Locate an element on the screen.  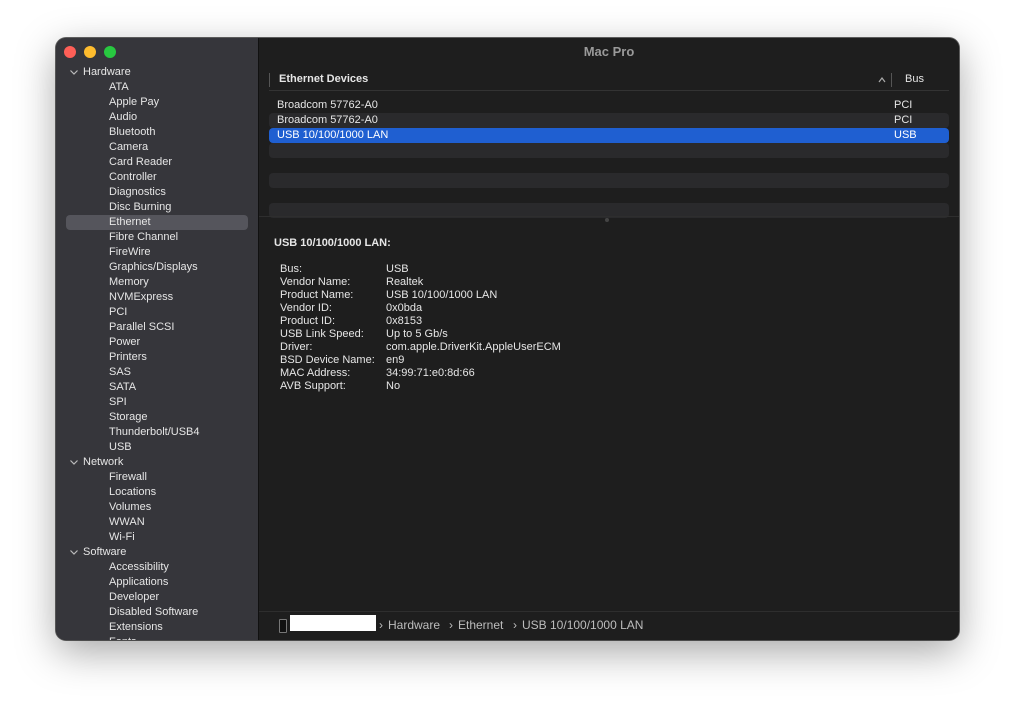
split-view-divider is located at coordinates (609, 219).